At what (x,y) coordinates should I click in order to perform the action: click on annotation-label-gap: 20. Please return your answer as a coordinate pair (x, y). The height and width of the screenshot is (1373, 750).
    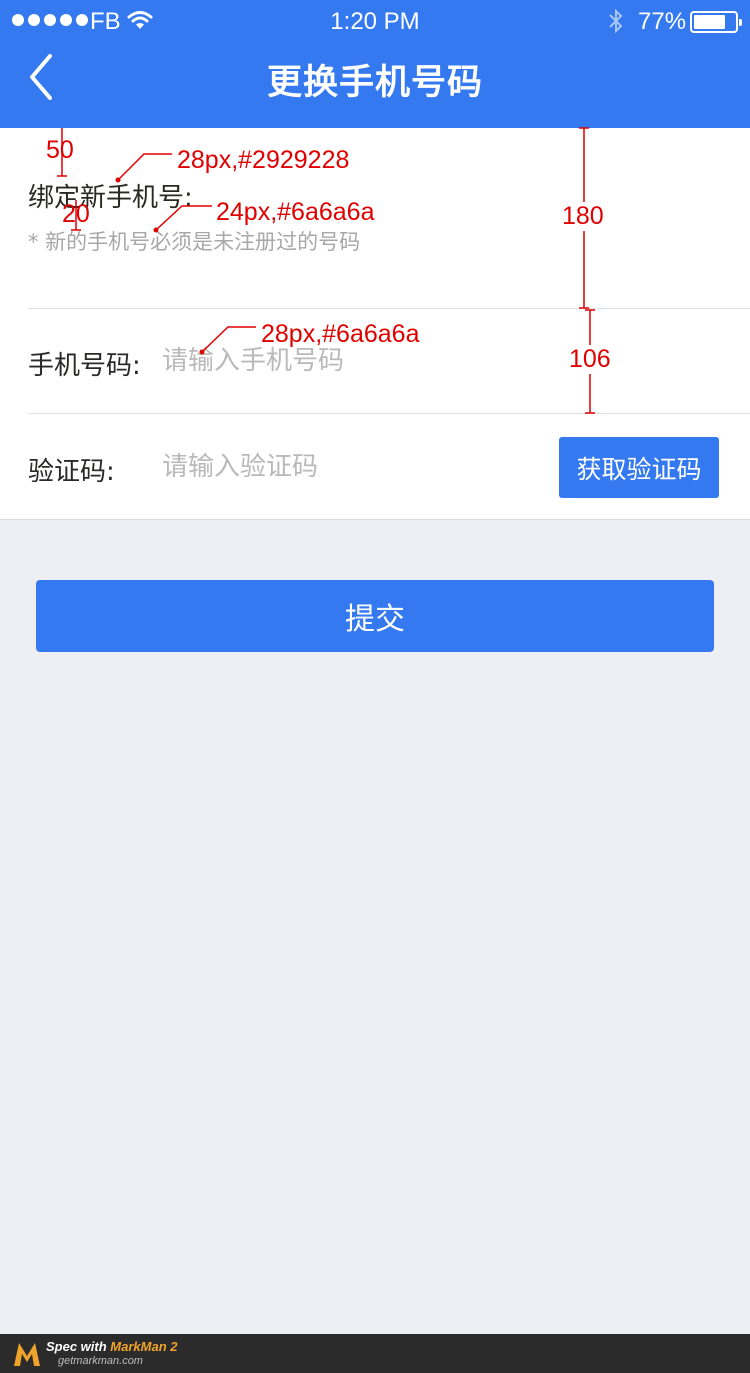
    Looking at the image, I should click on (76, 214).